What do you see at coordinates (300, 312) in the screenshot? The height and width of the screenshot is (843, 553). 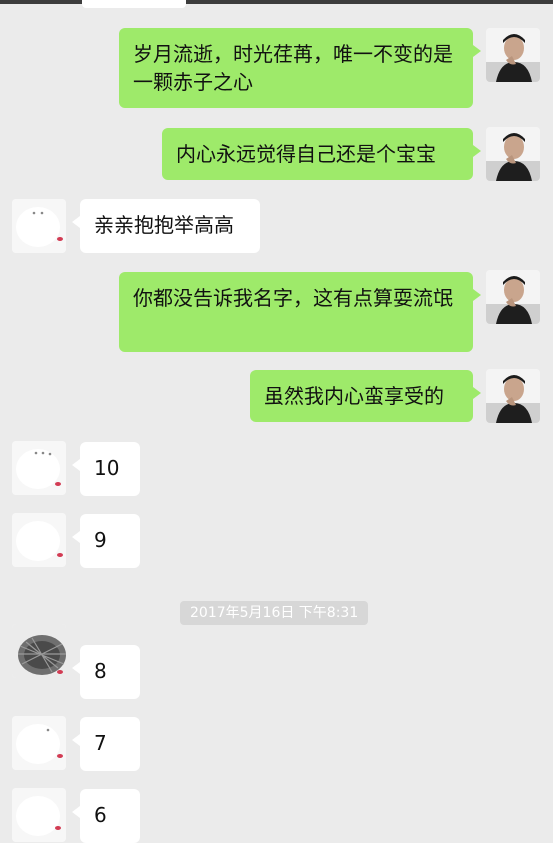 I see `sent-message-bubble: 你都没告诉我名字，这有点算耍流氓` at bounding box center [300, 312].